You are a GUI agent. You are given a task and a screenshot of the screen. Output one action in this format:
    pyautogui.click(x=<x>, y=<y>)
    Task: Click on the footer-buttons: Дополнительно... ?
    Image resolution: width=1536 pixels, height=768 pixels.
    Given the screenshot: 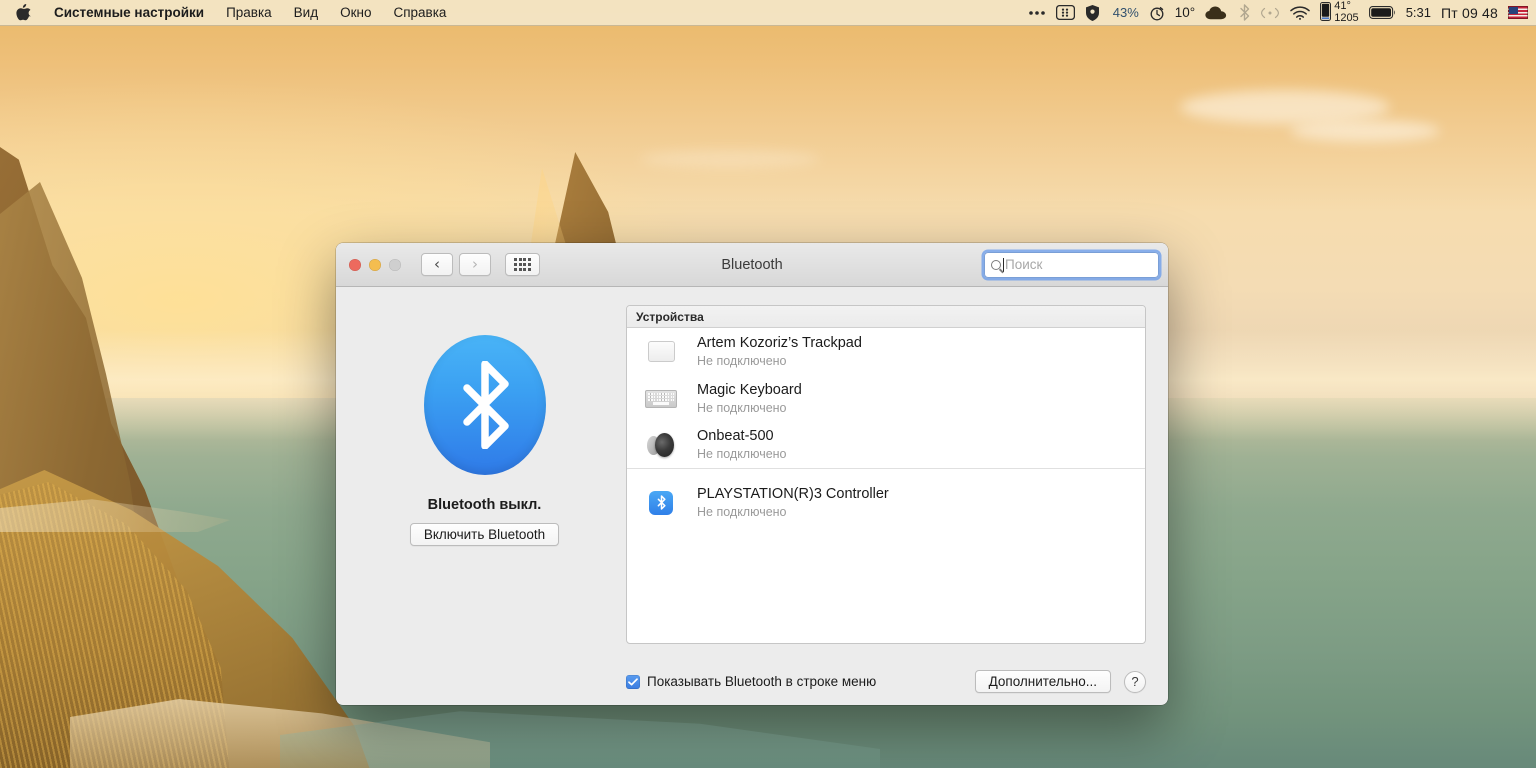 What is the action you would take?
    pyautogui.click(x=1060, y=681)
    